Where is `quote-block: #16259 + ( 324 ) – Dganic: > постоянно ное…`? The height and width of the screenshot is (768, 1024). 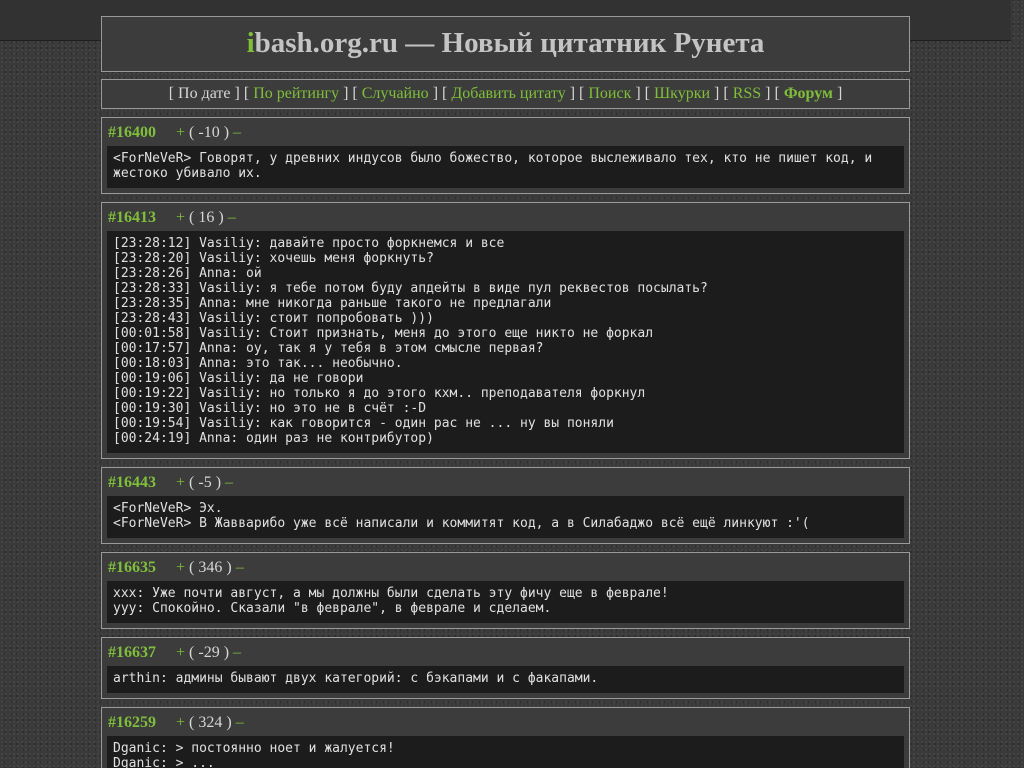
quote-block: #16259 + ( 324 ) – Dganic: > постоянно ное… is located at coordinates (505, 737).